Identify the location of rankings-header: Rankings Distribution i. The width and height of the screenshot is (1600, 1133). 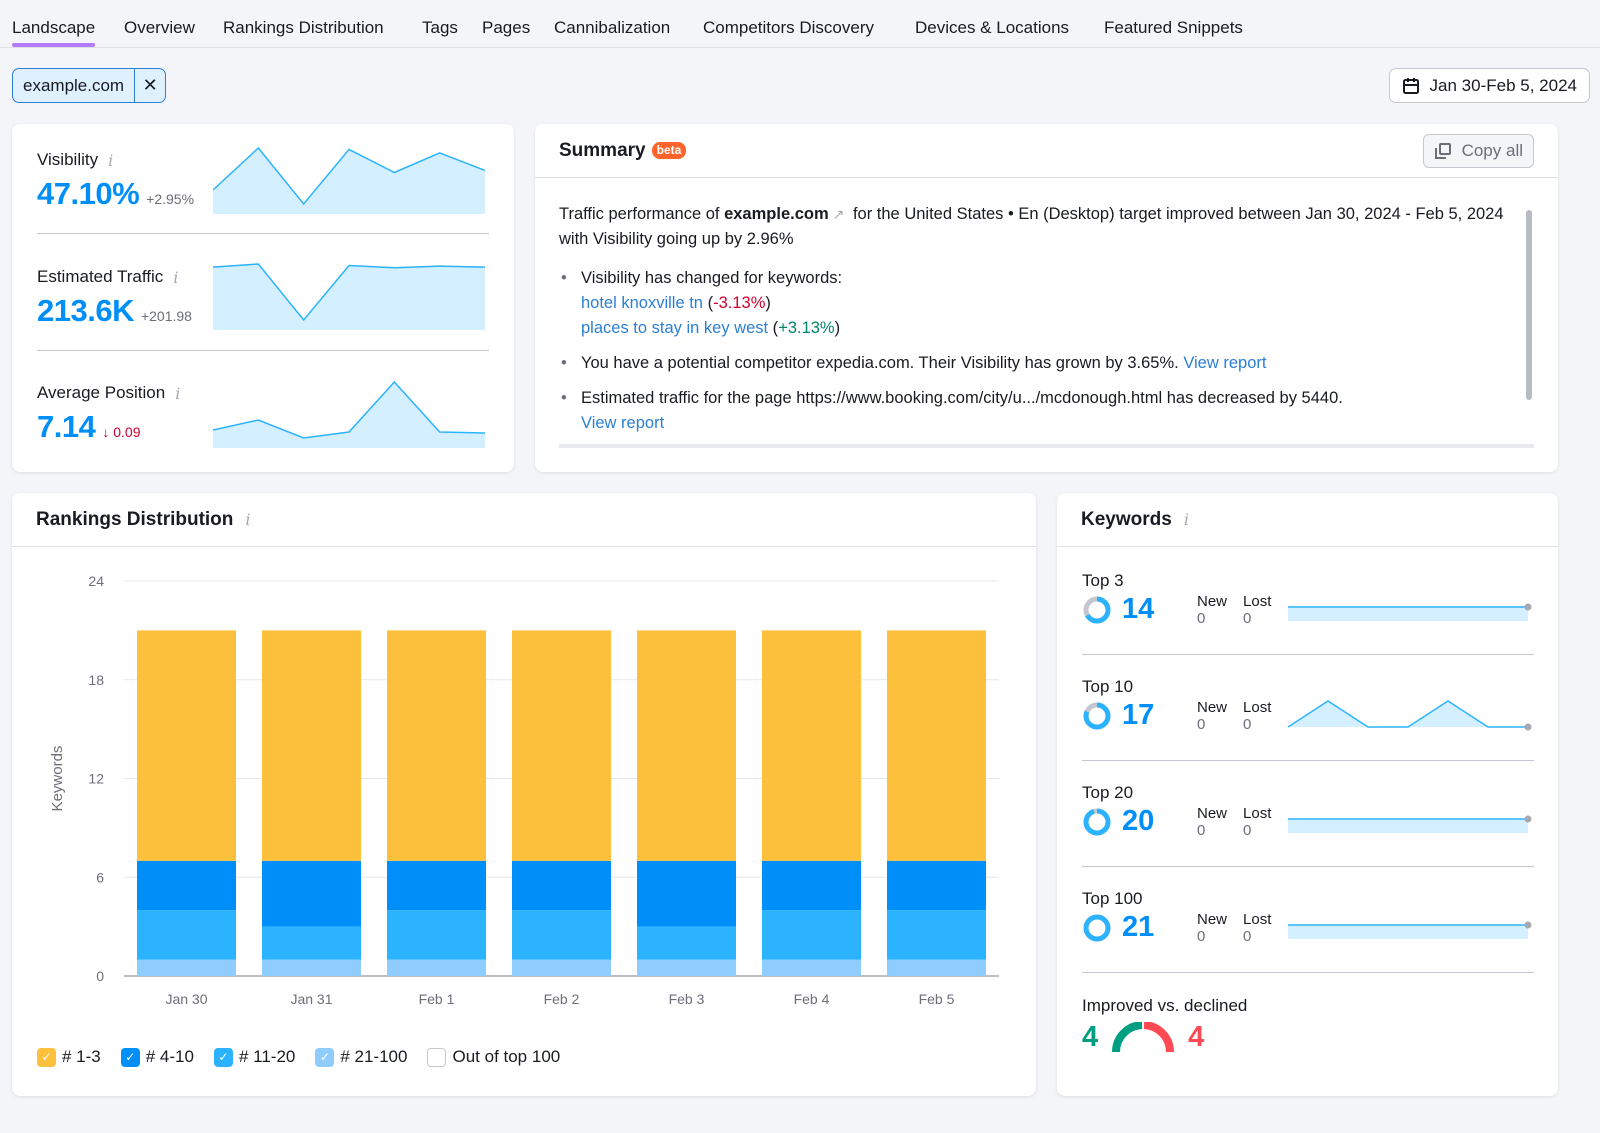
(524, 520).